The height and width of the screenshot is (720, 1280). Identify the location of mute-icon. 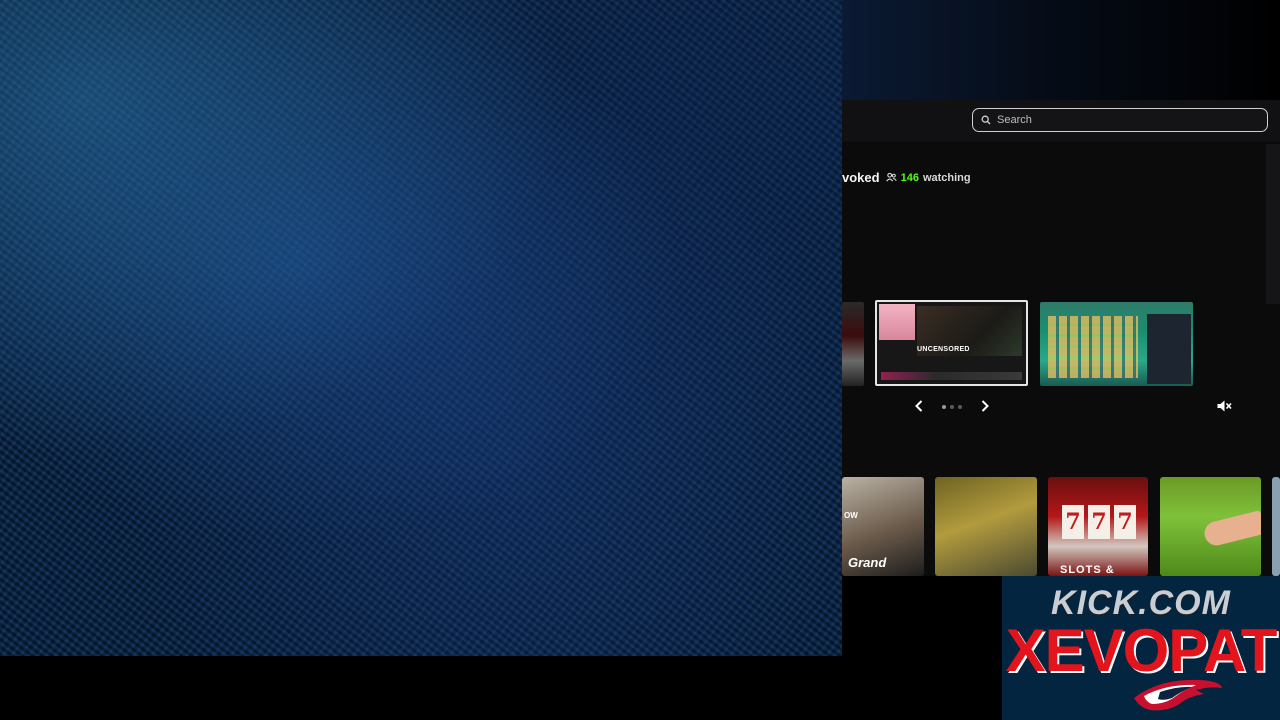
(1224, 406).